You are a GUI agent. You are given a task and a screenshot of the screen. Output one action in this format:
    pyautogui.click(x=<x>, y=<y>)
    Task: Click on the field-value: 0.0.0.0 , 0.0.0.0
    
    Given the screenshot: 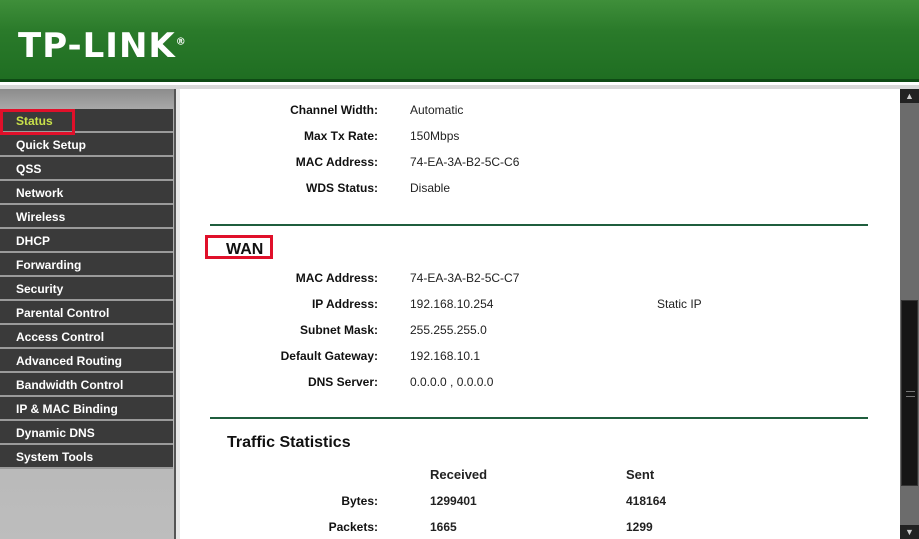 What is the action you would take?
    pyautogui.click(x=452, y=382)
    